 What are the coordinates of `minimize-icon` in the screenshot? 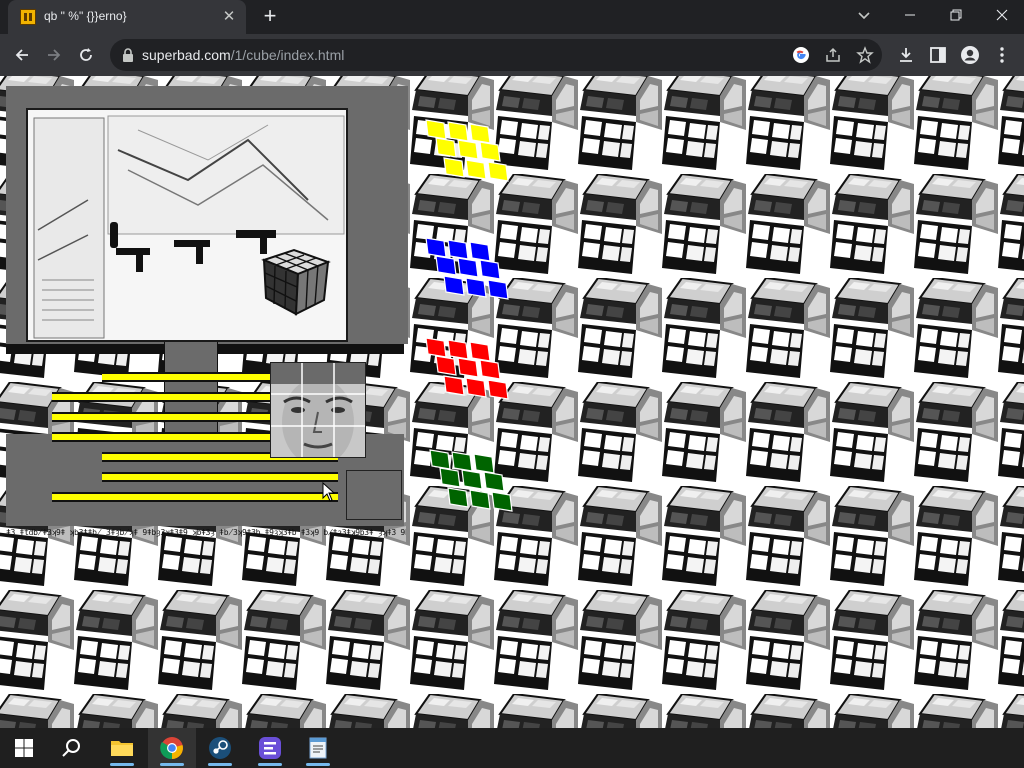 It's located at (910, 16).